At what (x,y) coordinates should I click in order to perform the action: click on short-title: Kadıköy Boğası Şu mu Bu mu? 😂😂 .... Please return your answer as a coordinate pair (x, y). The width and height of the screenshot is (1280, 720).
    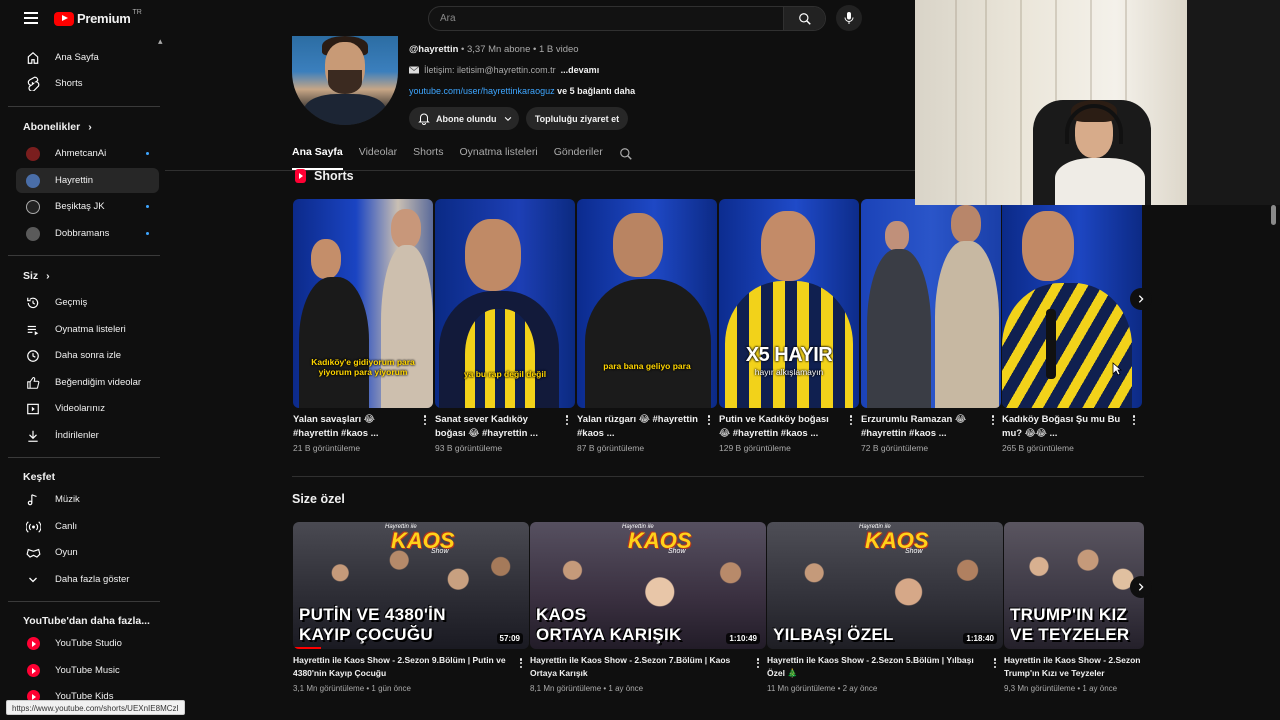
    Looking at the image, I should click on (1063, 427).